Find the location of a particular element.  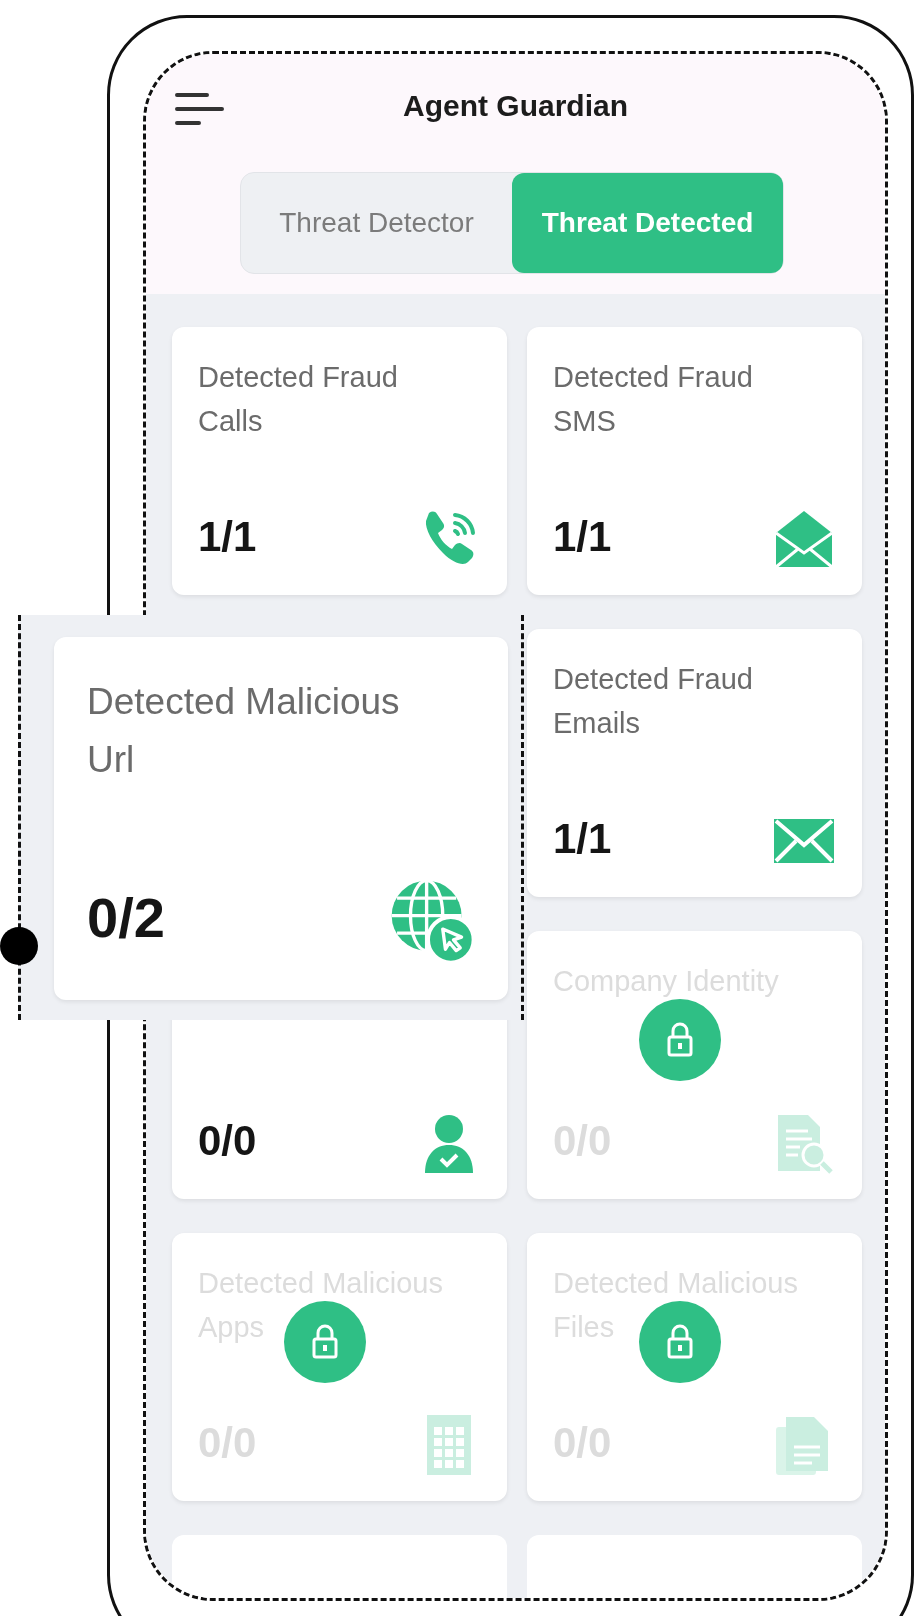

card-count: 0/2 is located at coordinates (126, 917).